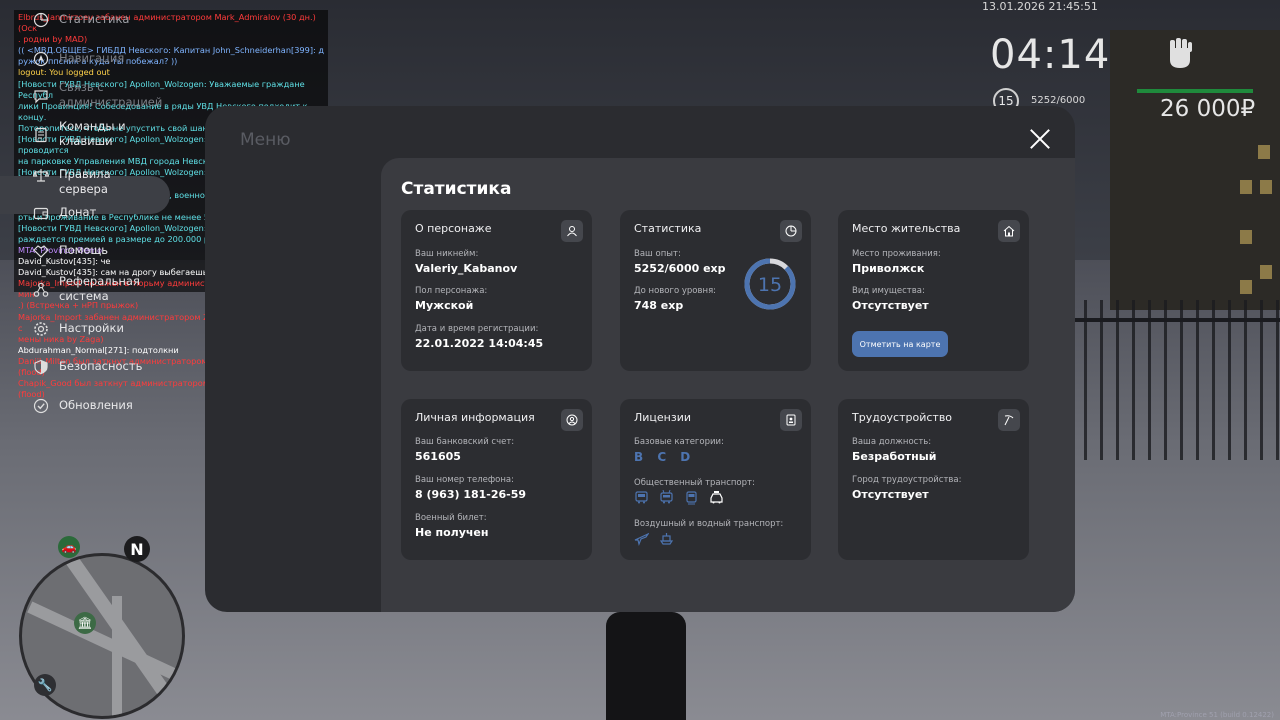 The width and height of the screenshot is (1280, 720). I want to click on plane-icon, so click(641, 539).